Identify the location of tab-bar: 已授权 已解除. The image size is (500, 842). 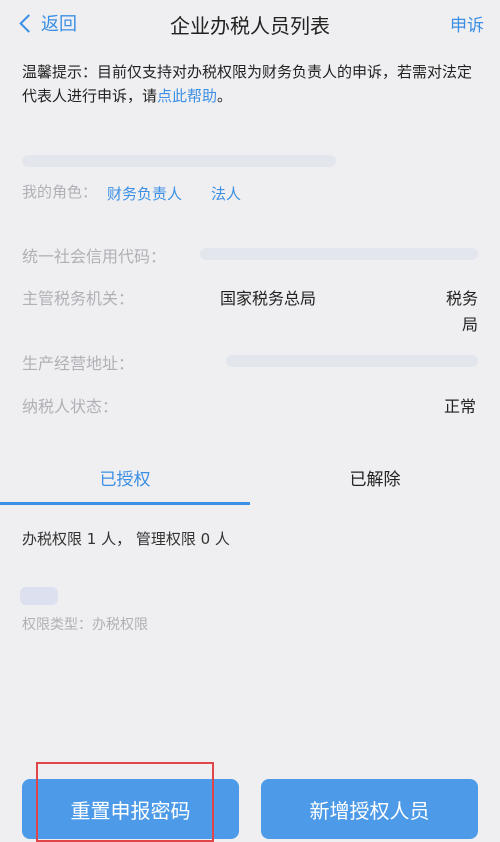
(250, 480).